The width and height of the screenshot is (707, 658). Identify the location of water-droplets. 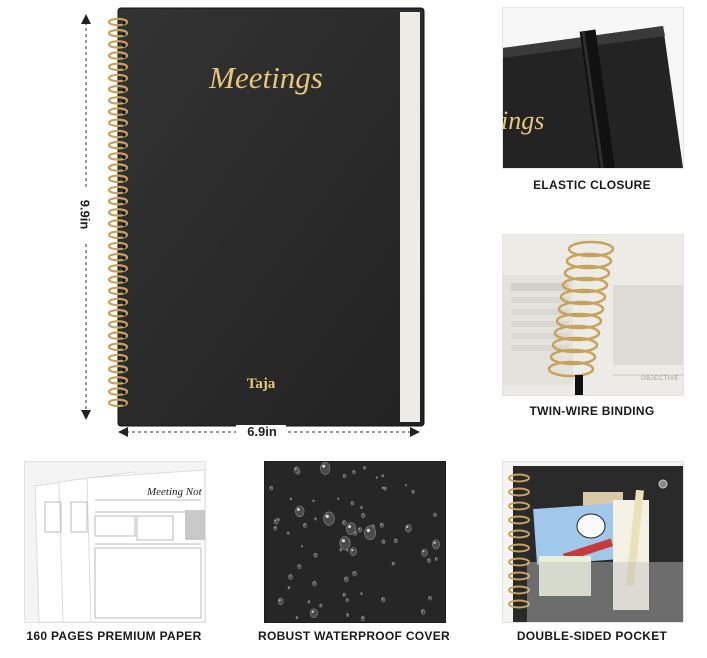
(354, 541).